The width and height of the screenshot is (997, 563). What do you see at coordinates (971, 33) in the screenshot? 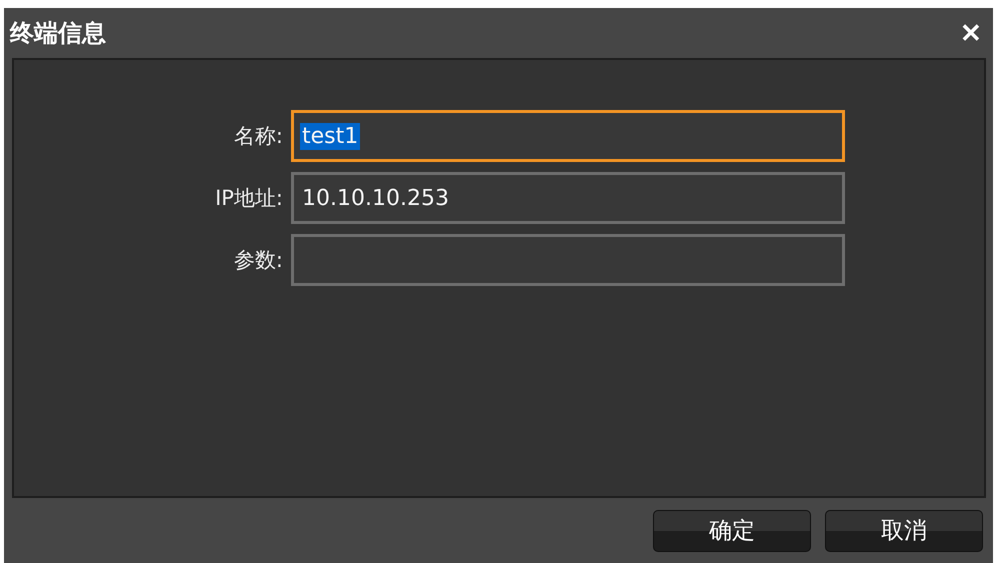
I see `close-button: ✕` at bounding box center [971, 33].